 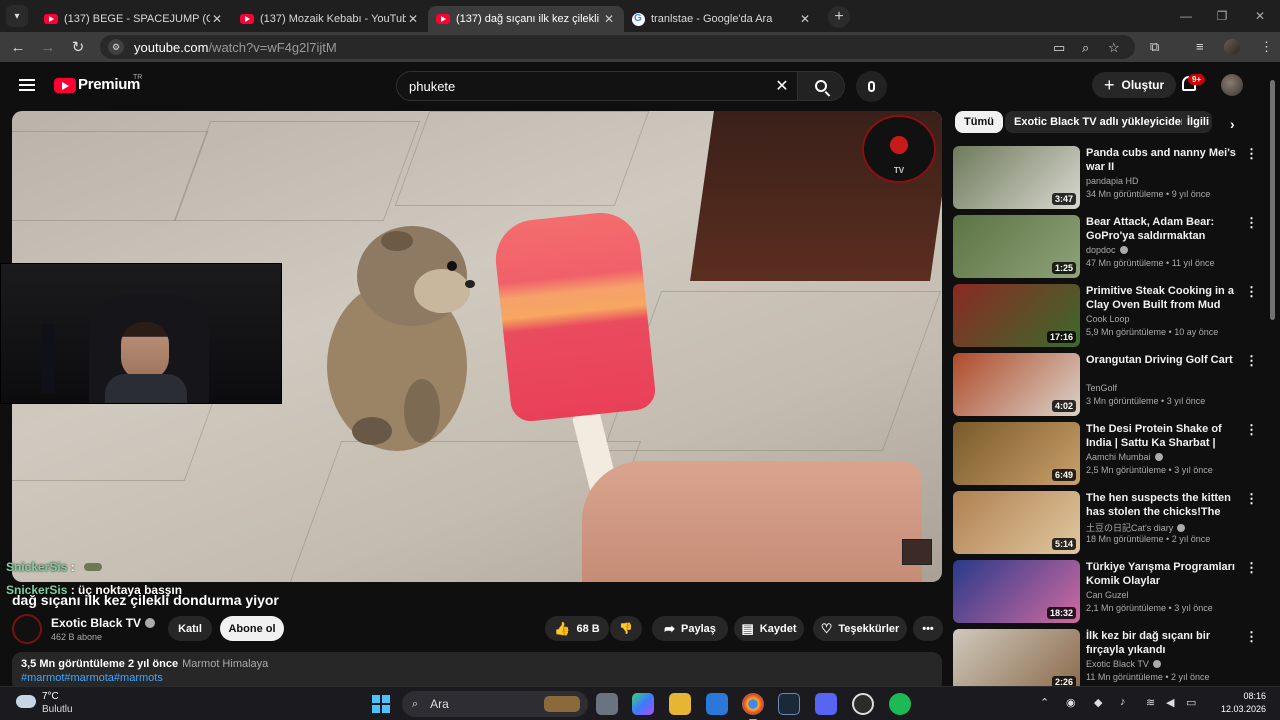 What do you see at coordinates (577, 628) in the screenshot?
I see `like-button: 👍 68 B` at bounding box center [577, 628].